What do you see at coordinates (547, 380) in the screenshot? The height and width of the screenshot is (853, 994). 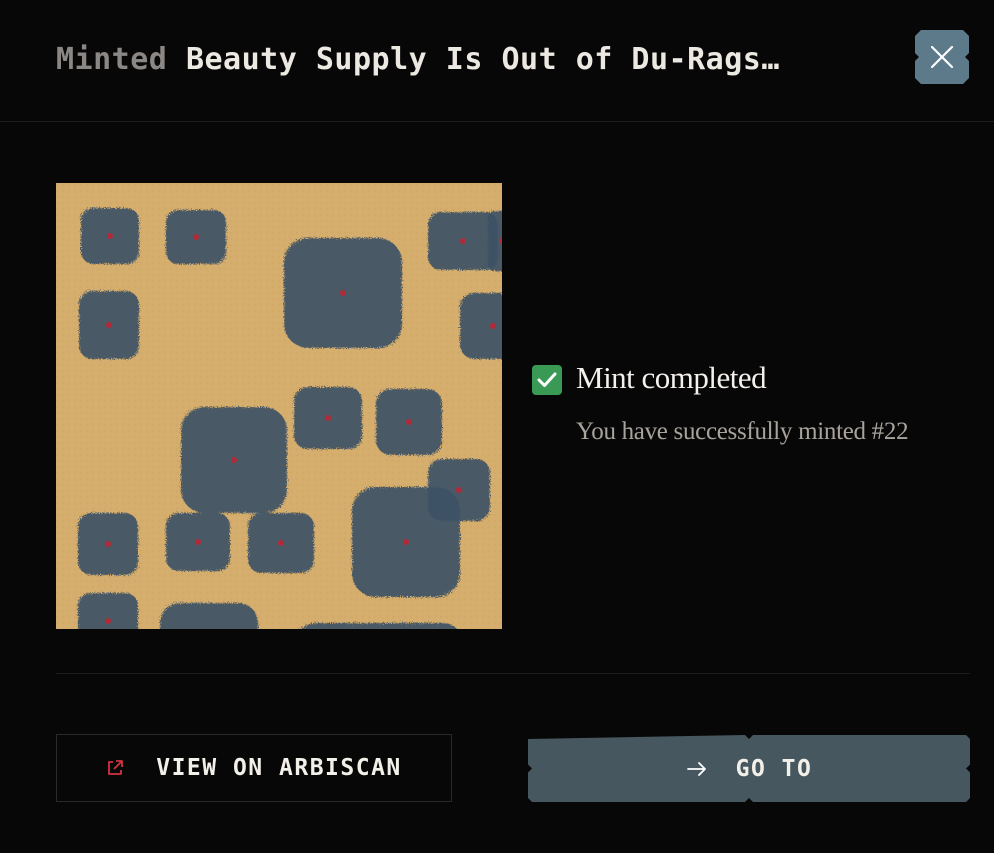 I see `check-icon` at bounding box center [547, 380].